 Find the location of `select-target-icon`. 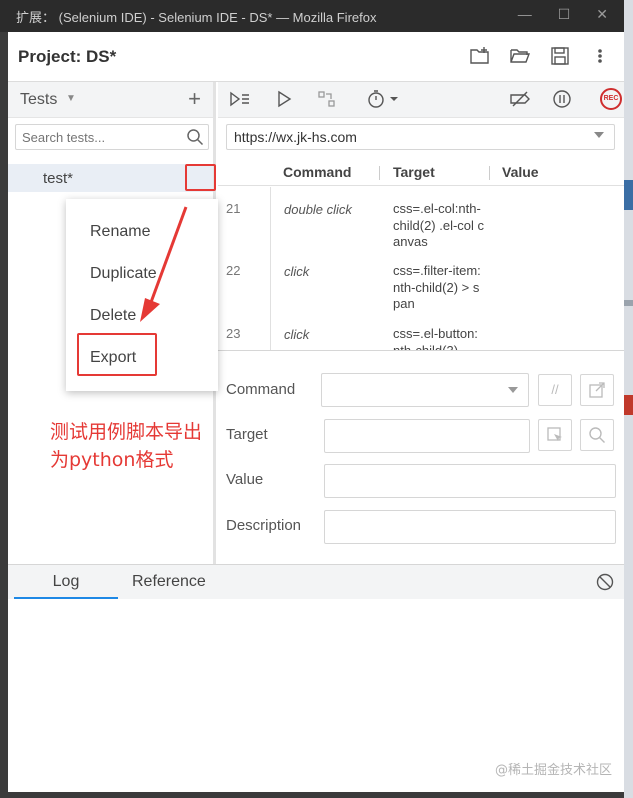

select-target-icon is located at coordinates (554, 434).